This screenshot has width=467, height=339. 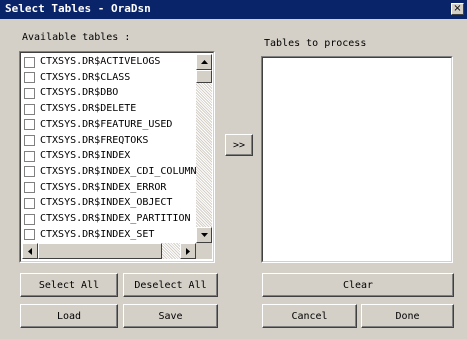 I want to click on table-name: CTXSYS.DR$DELETE, so click(x=88, y=109).